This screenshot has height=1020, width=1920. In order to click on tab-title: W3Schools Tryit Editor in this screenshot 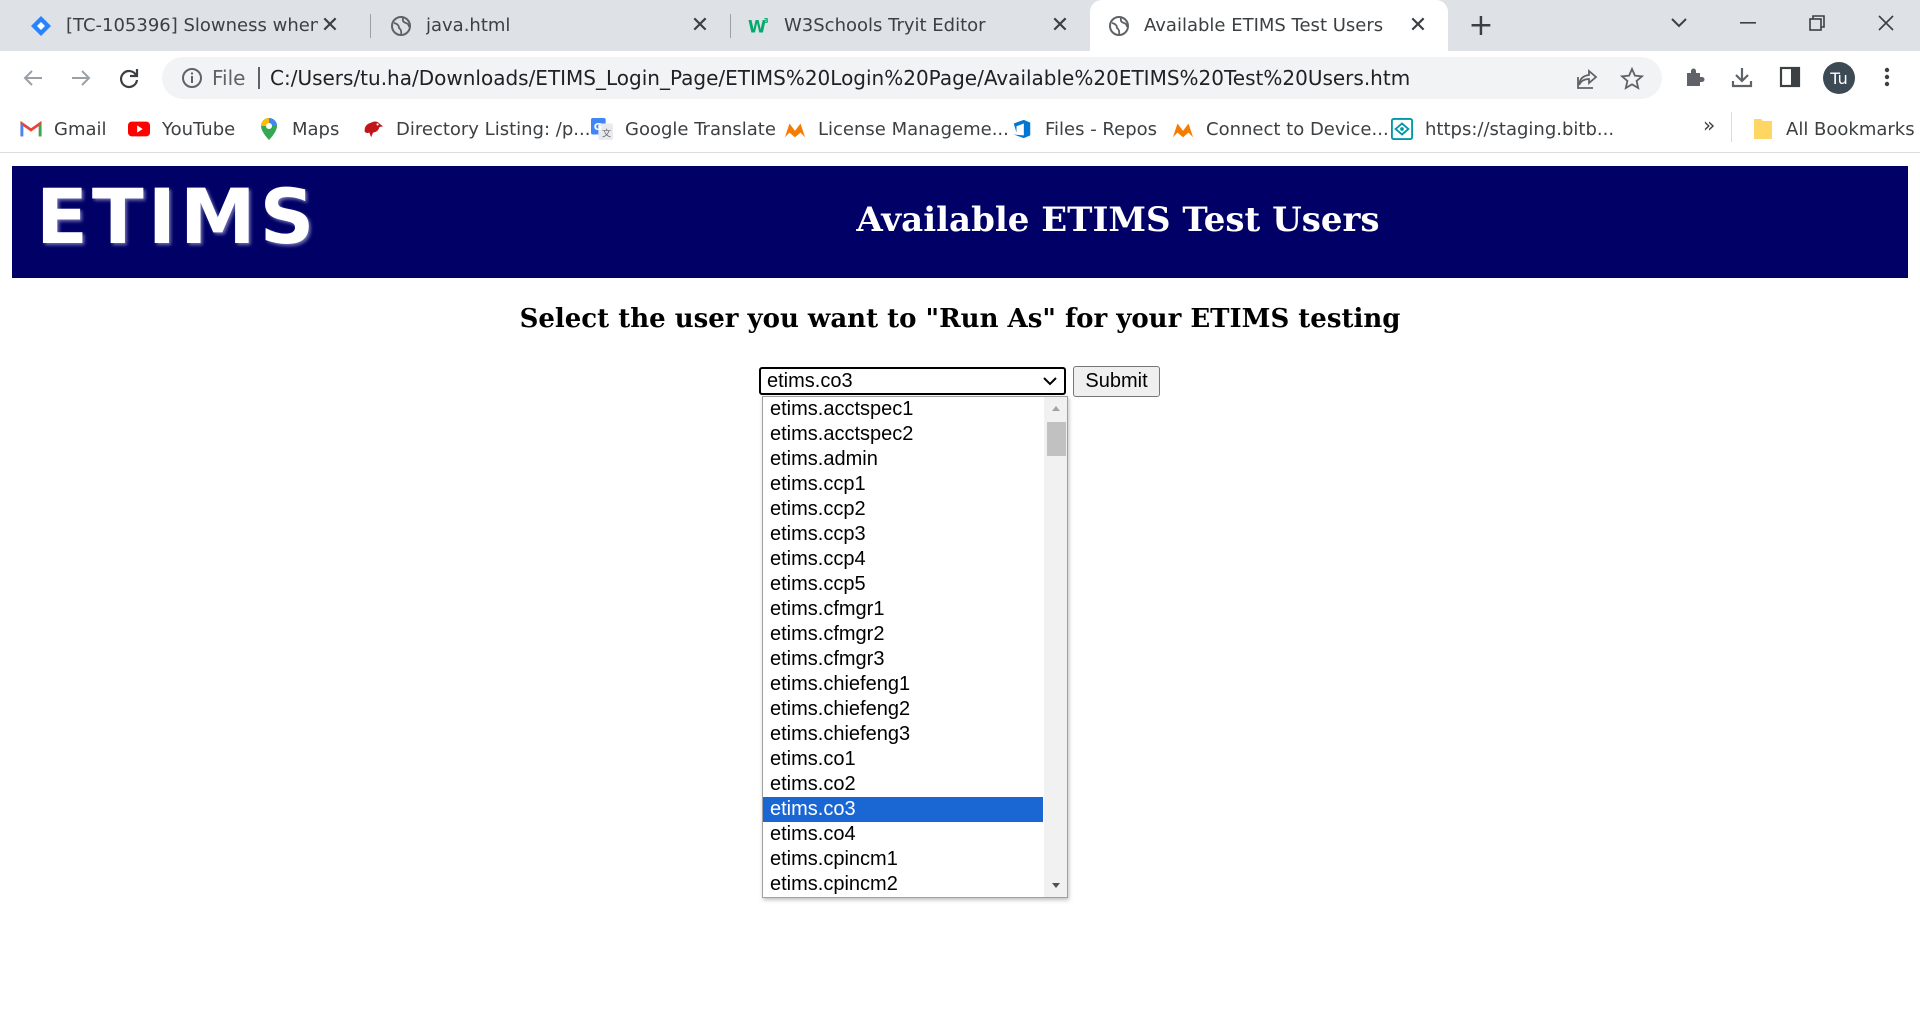, I will do `click(885, 25)`.